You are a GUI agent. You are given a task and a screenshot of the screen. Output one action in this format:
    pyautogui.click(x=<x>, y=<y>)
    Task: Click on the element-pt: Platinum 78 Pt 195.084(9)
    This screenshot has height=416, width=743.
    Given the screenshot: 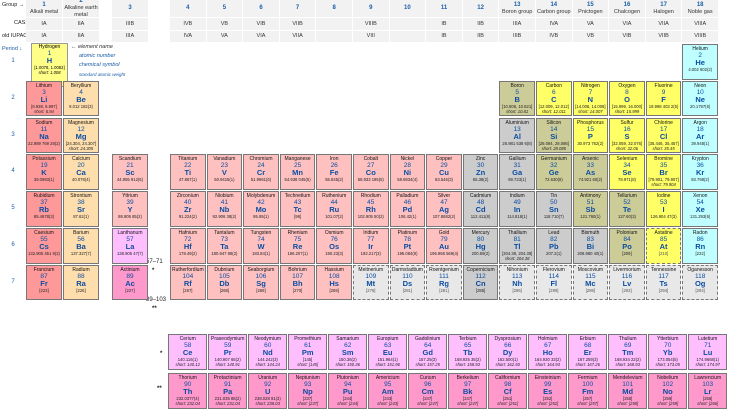 What is the action you would take?
    pyautogui.click(x=407, y=246)
    